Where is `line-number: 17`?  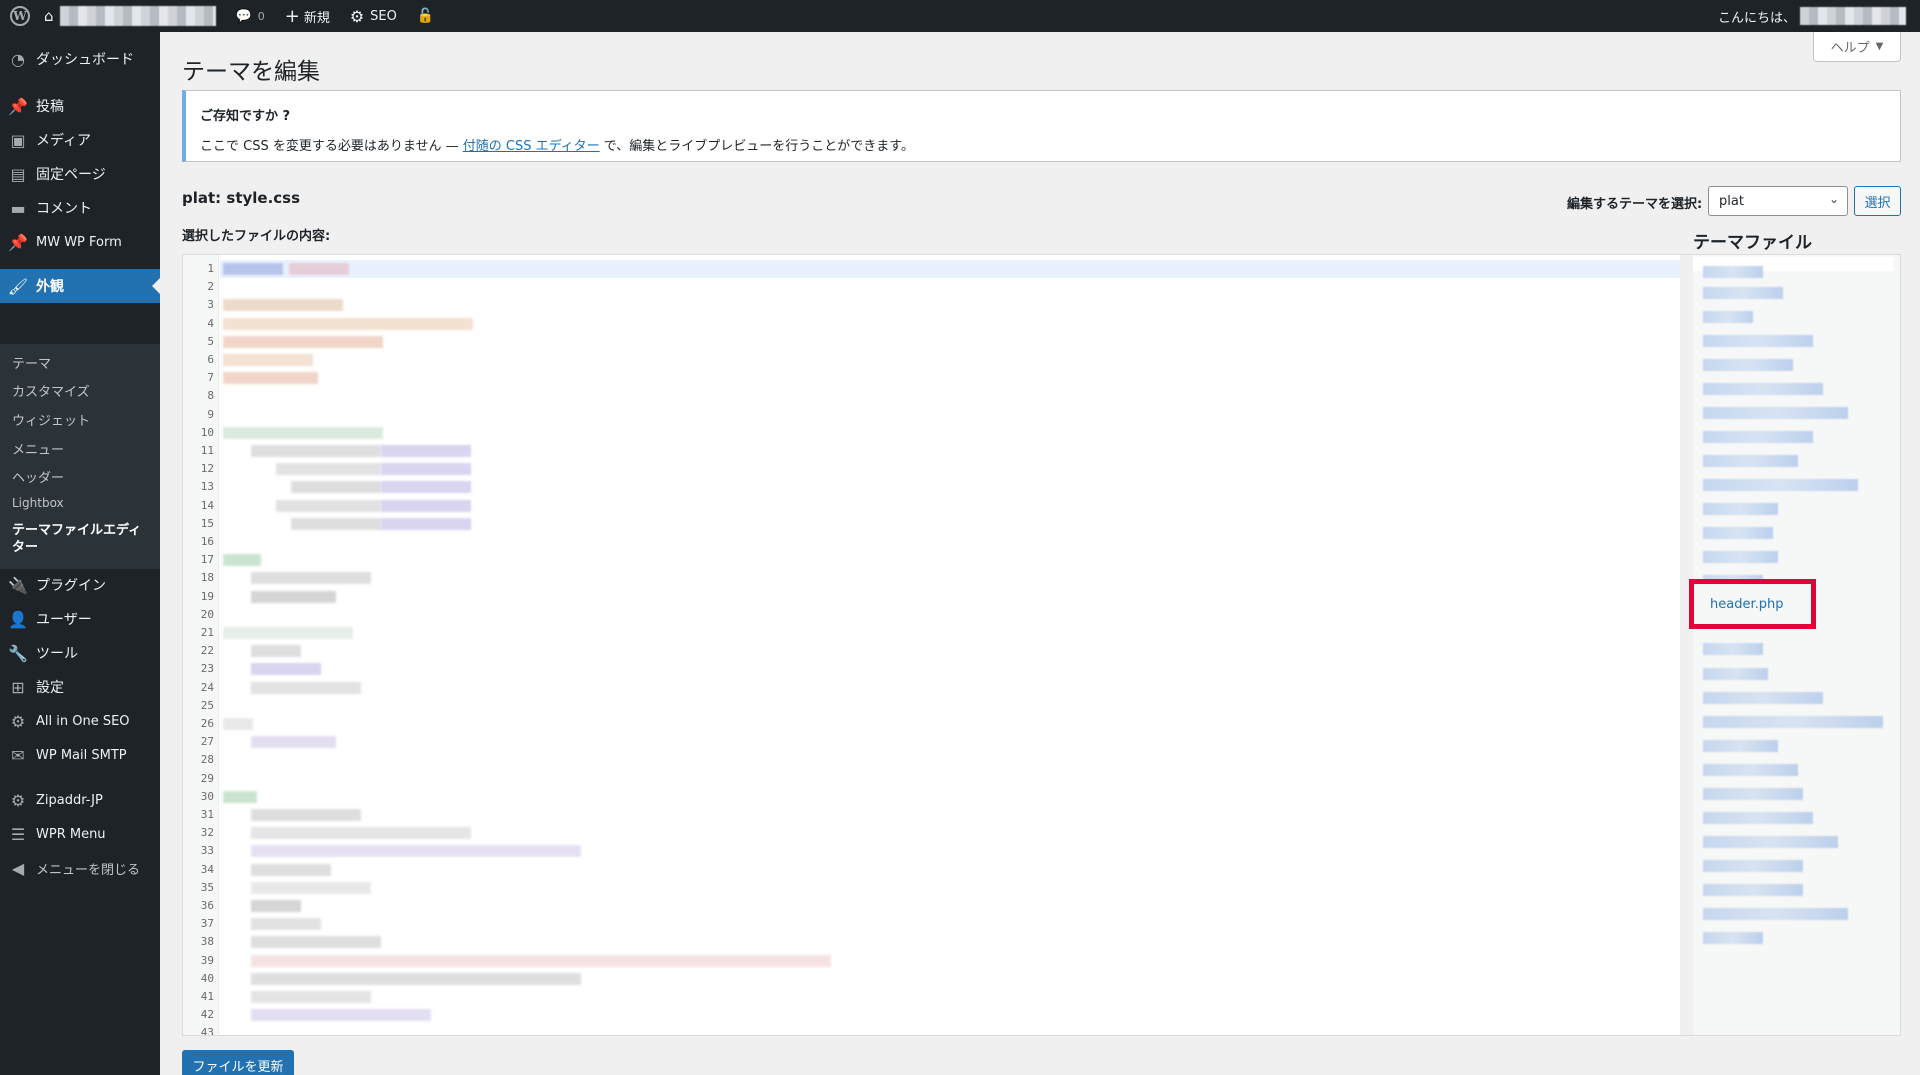
line-number: 17 is located at coordinates (207, 560).